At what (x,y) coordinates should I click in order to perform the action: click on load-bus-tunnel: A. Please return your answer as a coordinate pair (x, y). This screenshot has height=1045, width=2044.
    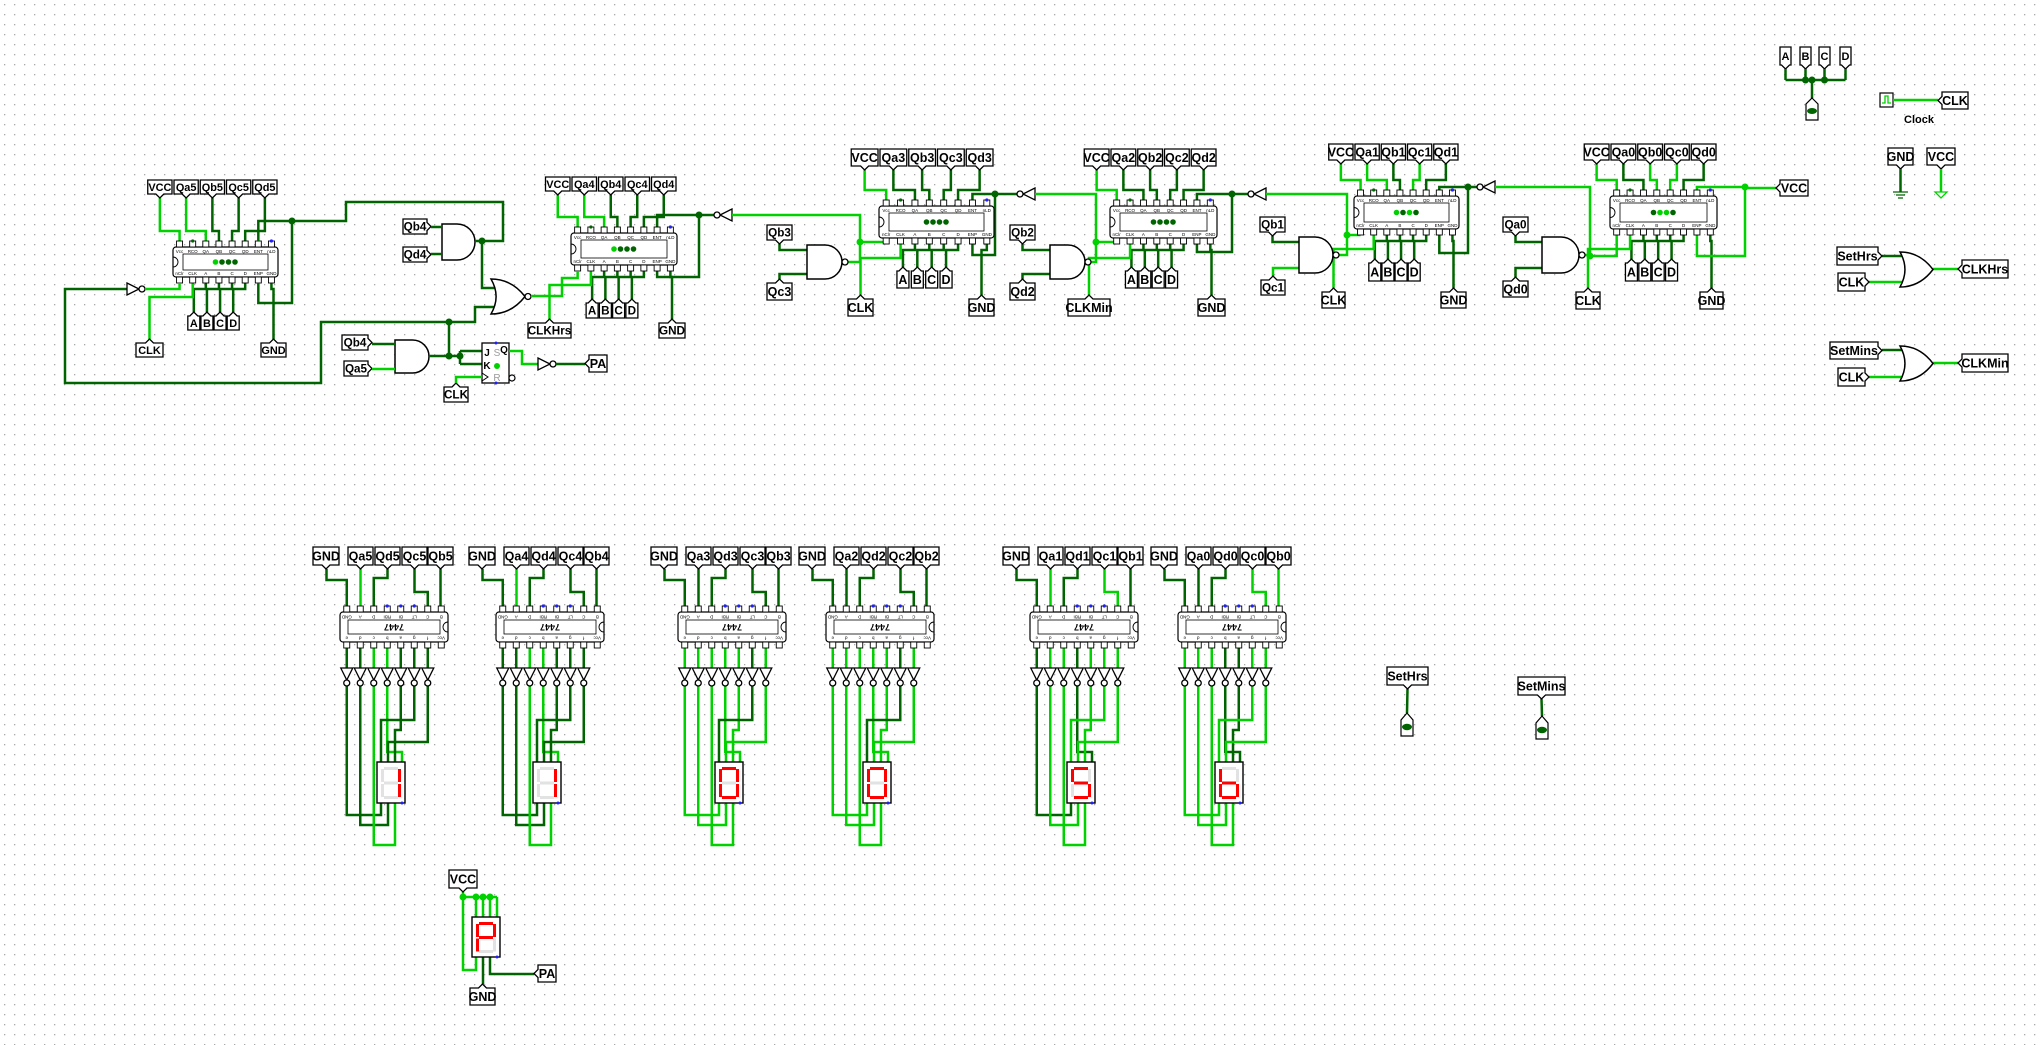
    Looking at the image, I should click on (1785, 58).